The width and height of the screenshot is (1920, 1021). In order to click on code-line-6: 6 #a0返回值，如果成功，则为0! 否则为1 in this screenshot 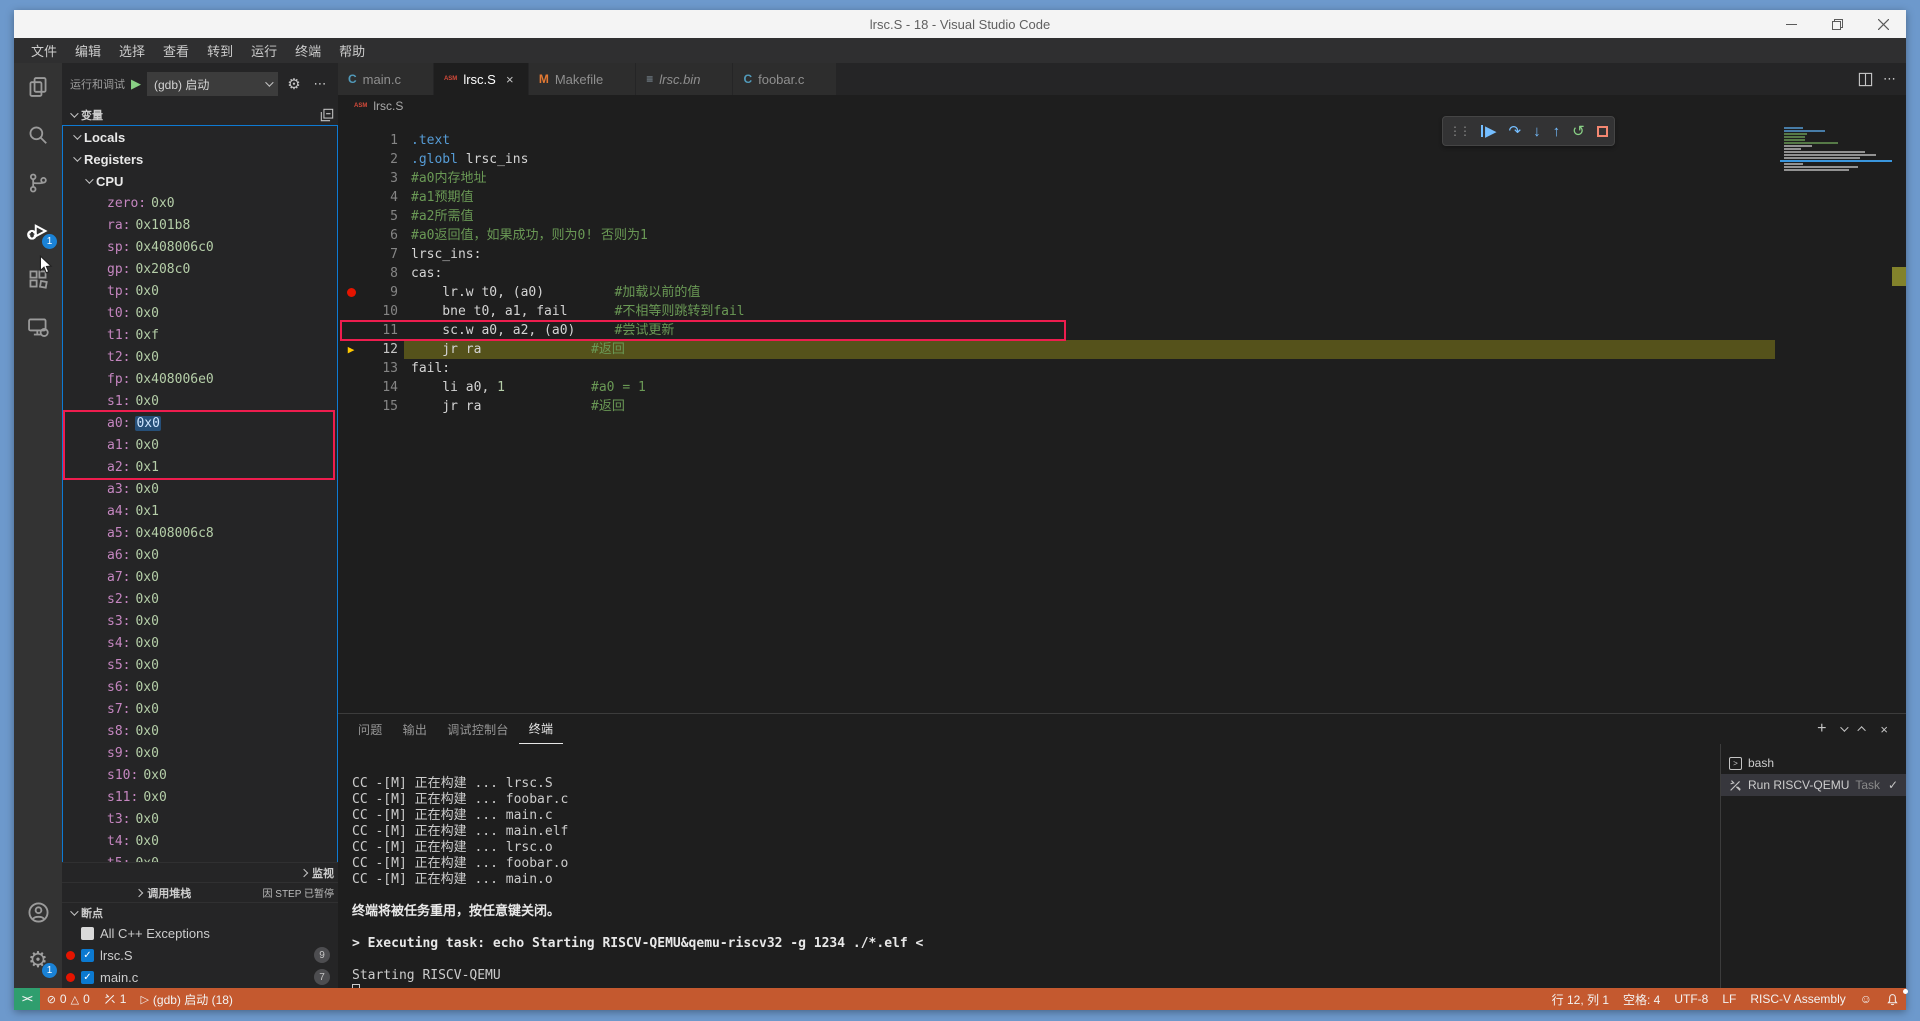, I will do `click(1122, 235)`.